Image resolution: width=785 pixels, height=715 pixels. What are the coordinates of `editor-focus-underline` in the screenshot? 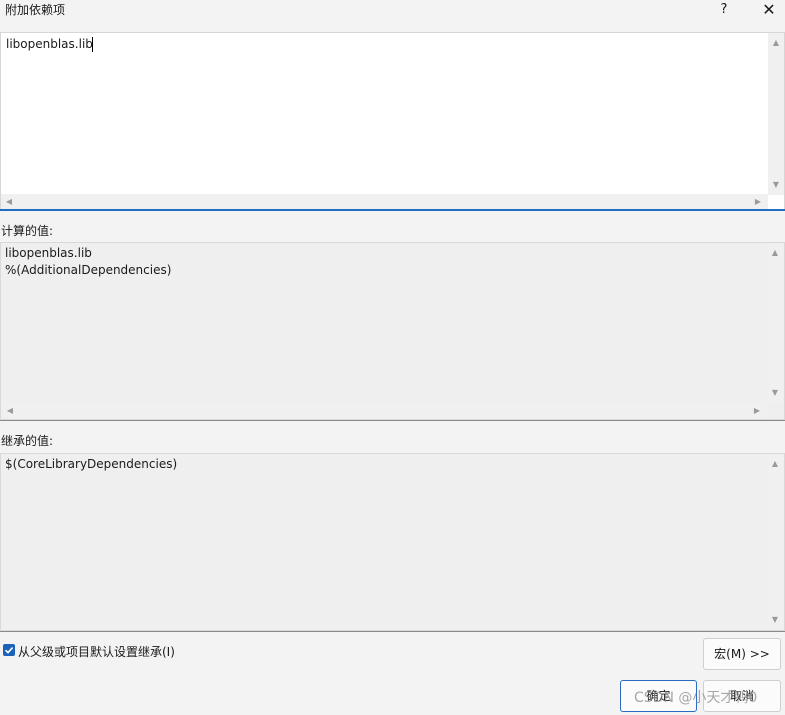 It's located at (392, 210).